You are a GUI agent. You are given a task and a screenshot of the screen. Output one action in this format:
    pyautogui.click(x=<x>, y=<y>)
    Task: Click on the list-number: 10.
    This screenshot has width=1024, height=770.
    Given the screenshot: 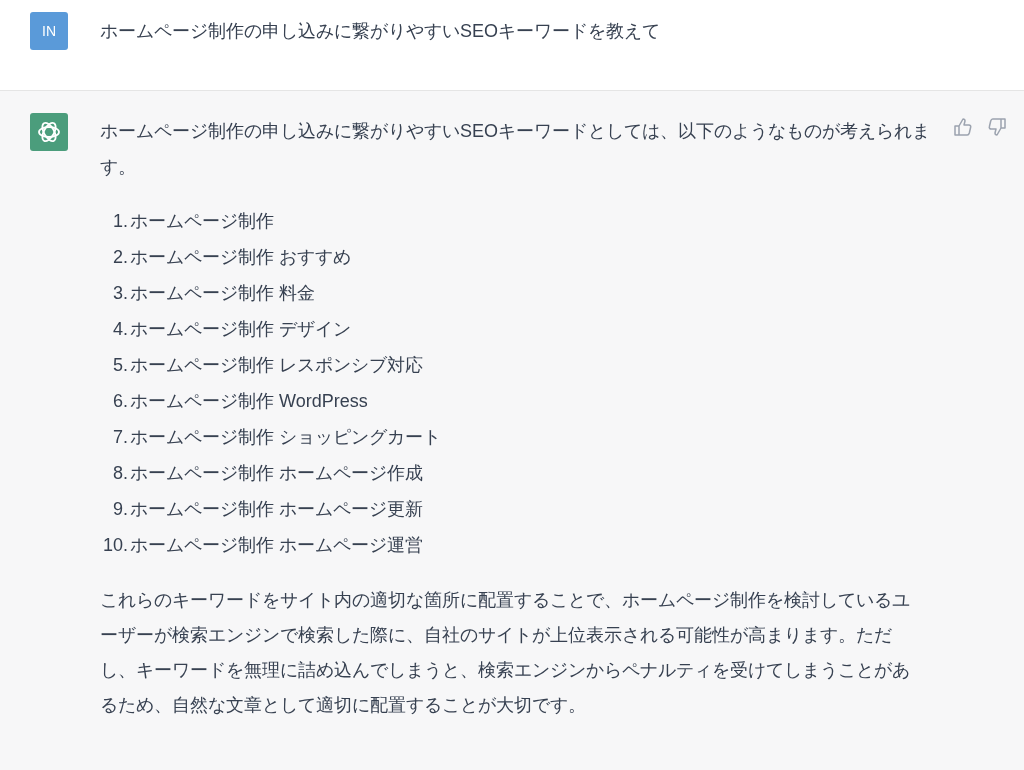 What is the action you would take?
    pyautogui.click(x=114, y=545)
    